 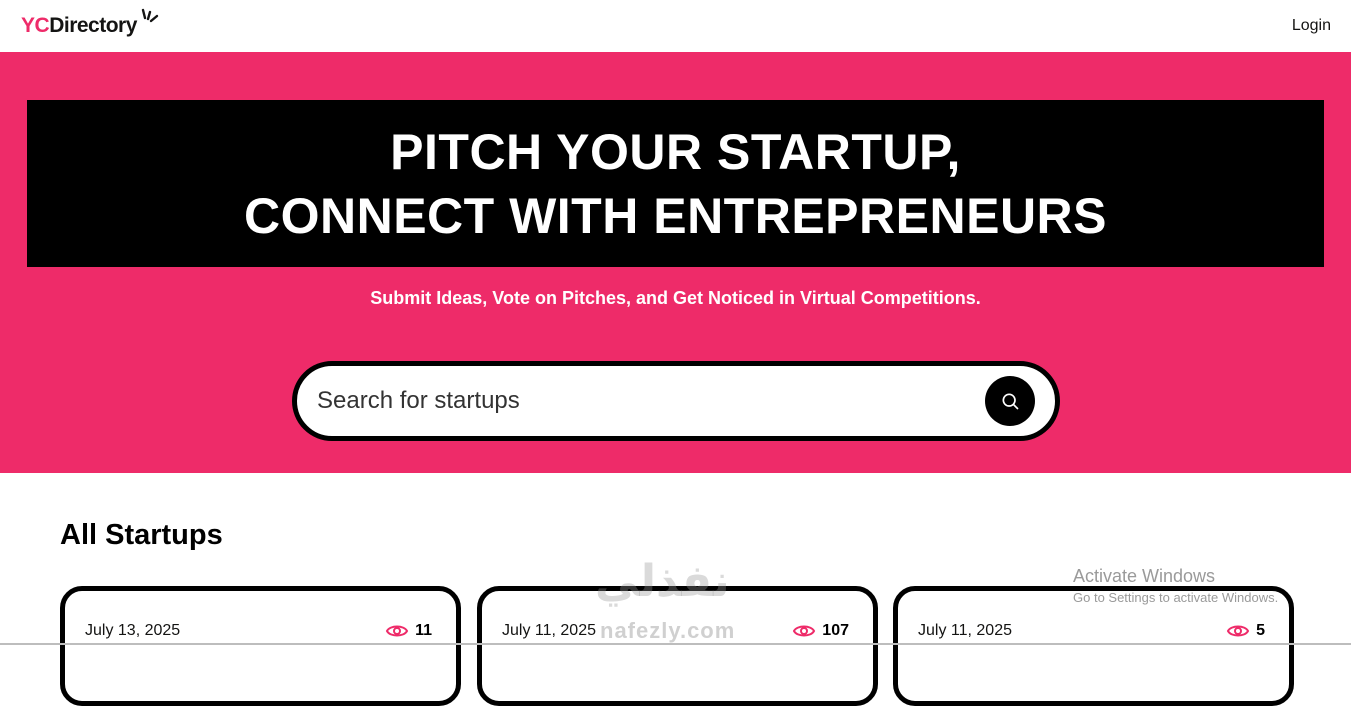 I want to click on search-form, so click(x=676, y=401).